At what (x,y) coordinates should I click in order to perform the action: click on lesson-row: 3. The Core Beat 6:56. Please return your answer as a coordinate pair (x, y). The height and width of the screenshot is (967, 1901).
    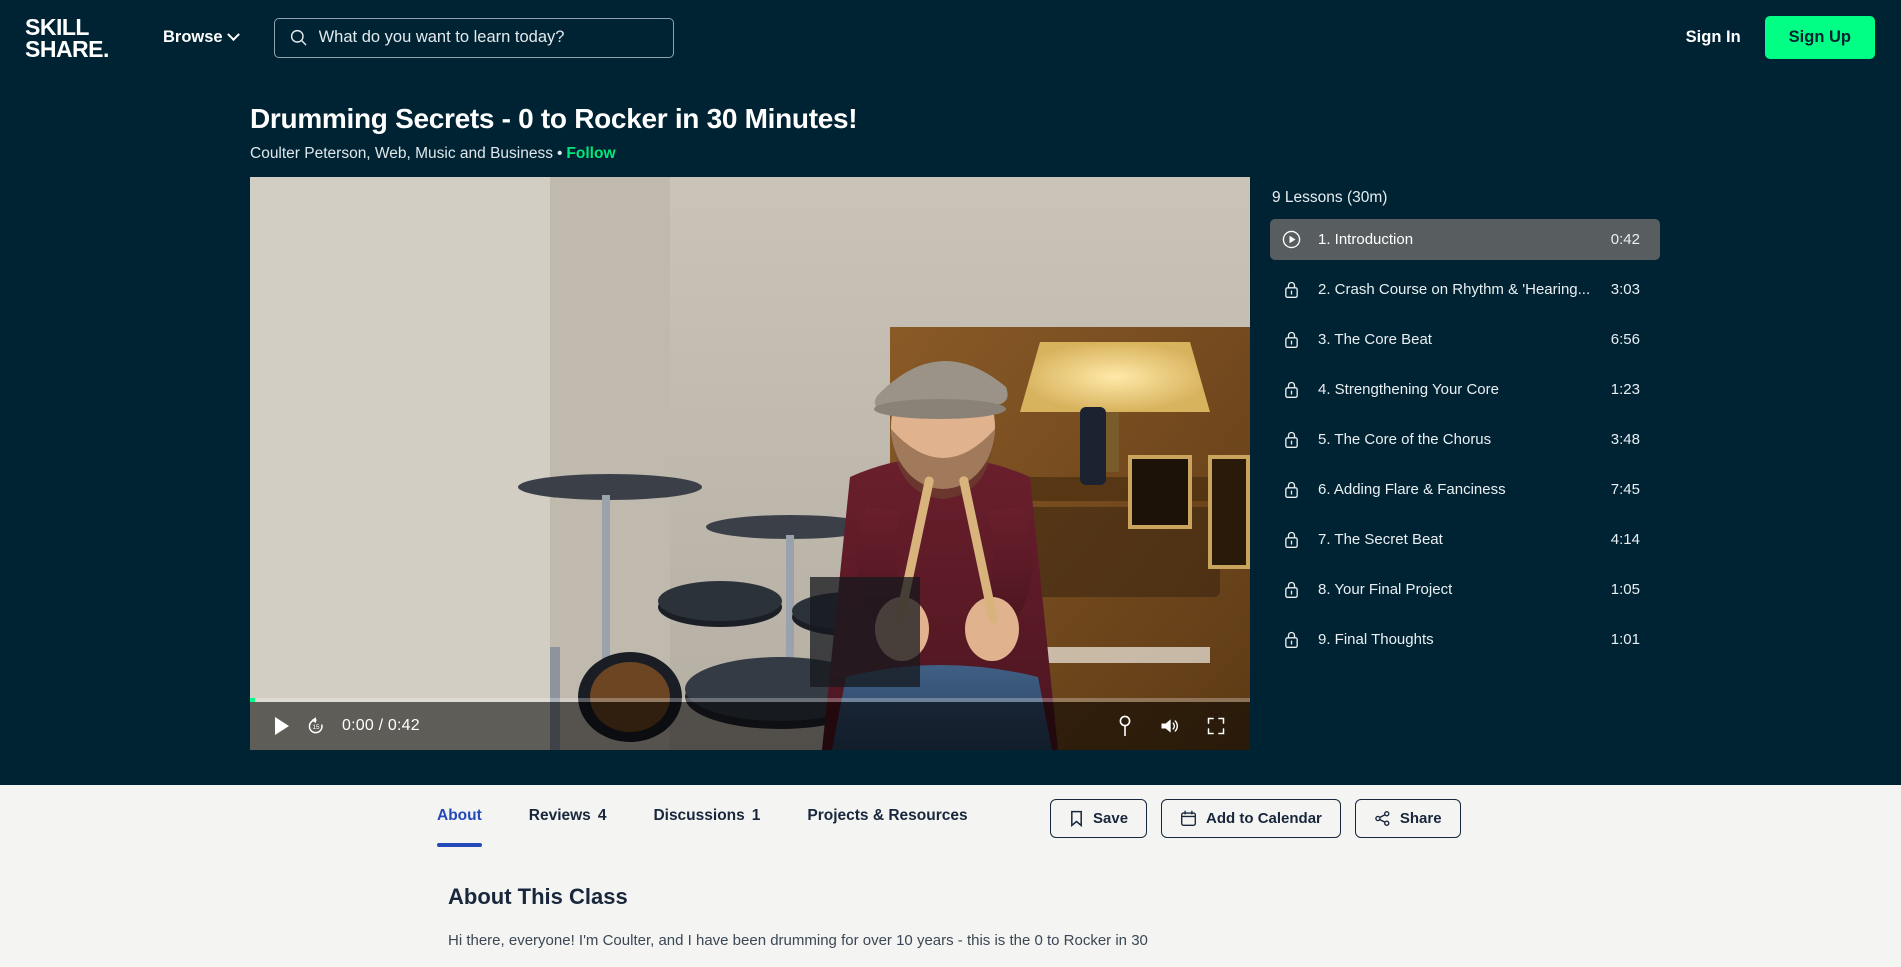
    Looking at the image, I should click on (1465, 339).